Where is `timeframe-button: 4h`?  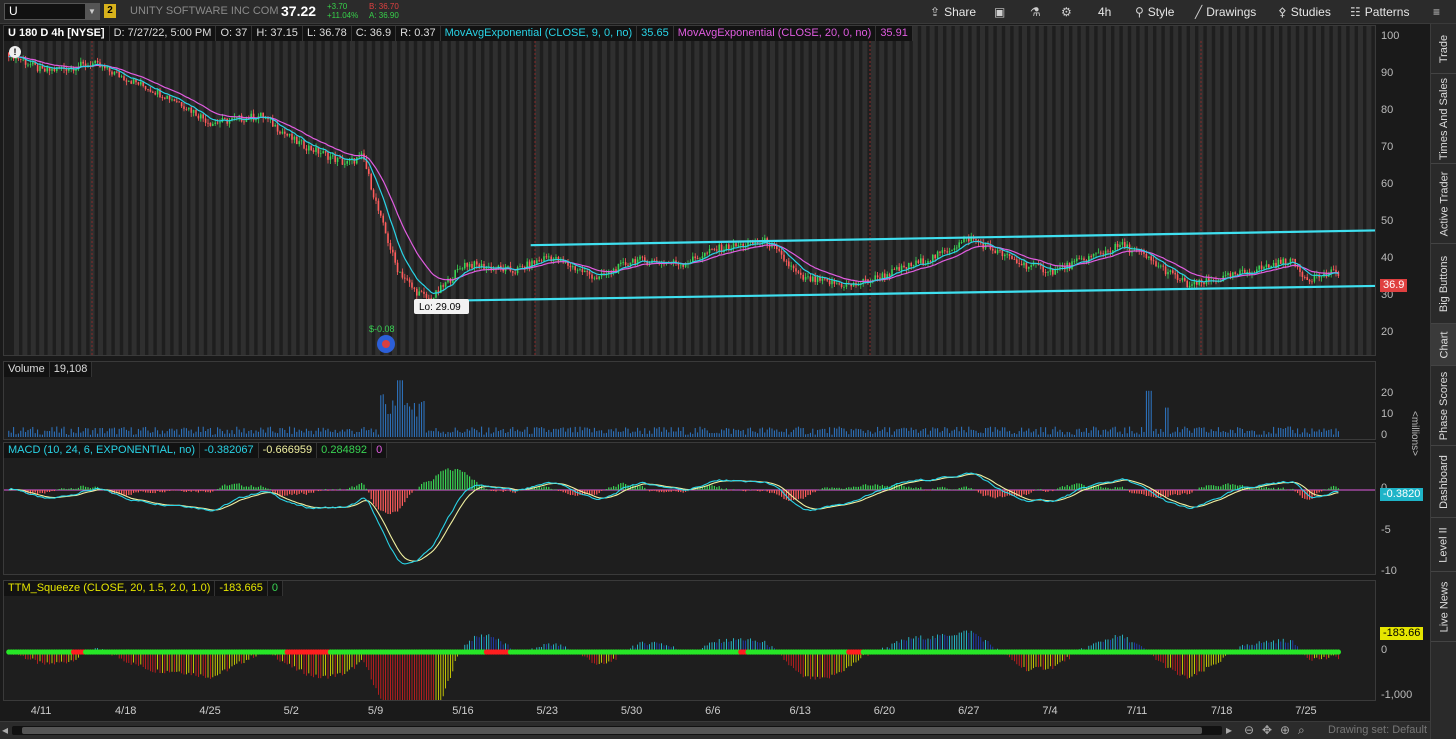
timeframe-button: 4h is located at coordinates (1104, 12).